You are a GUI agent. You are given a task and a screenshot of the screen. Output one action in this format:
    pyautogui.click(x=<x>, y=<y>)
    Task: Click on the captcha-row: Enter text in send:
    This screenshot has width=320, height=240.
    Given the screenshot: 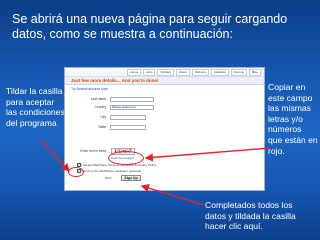 What is the action you would take?
    pyautogui.click(x=88, y=151)
    